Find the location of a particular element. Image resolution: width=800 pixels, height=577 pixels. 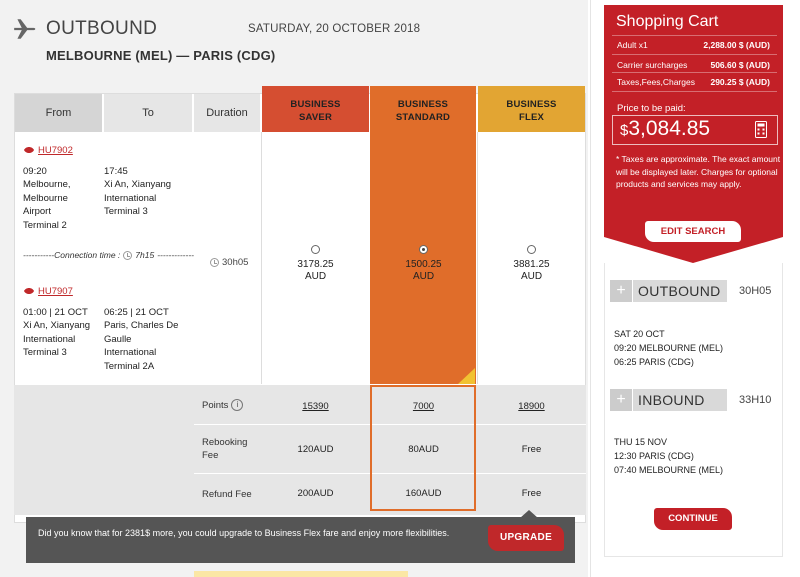

cart-line-label: Taxes,Fees,Charges is located at coordinates (656, 82).